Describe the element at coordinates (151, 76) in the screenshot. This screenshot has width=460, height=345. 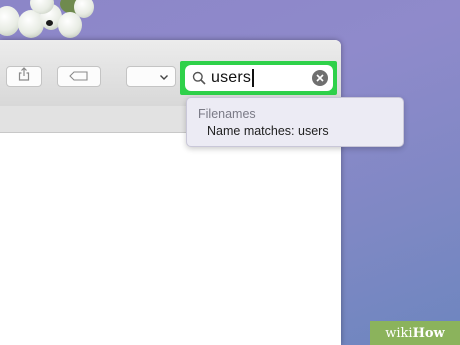
I see `action-dropdown-button` at that location.